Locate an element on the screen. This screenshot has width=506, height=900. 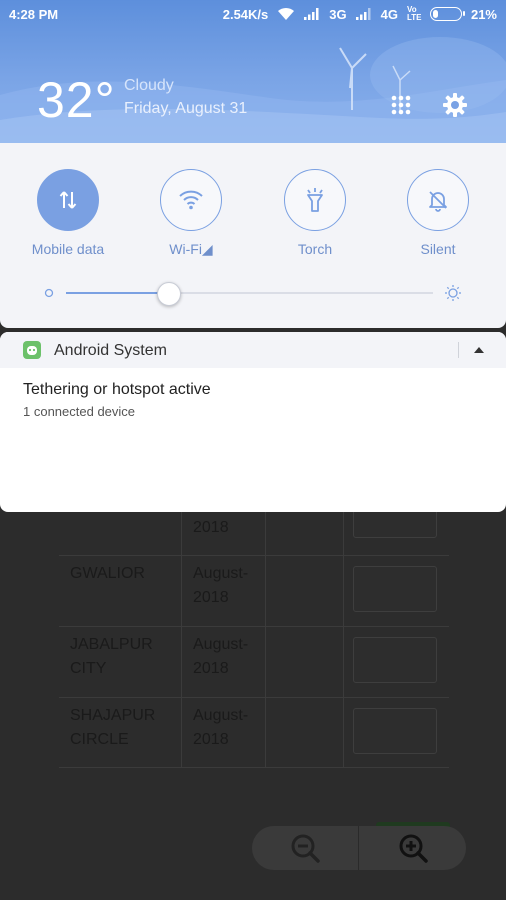
clock: 4:28 PM is located at coordinates (34, 14).